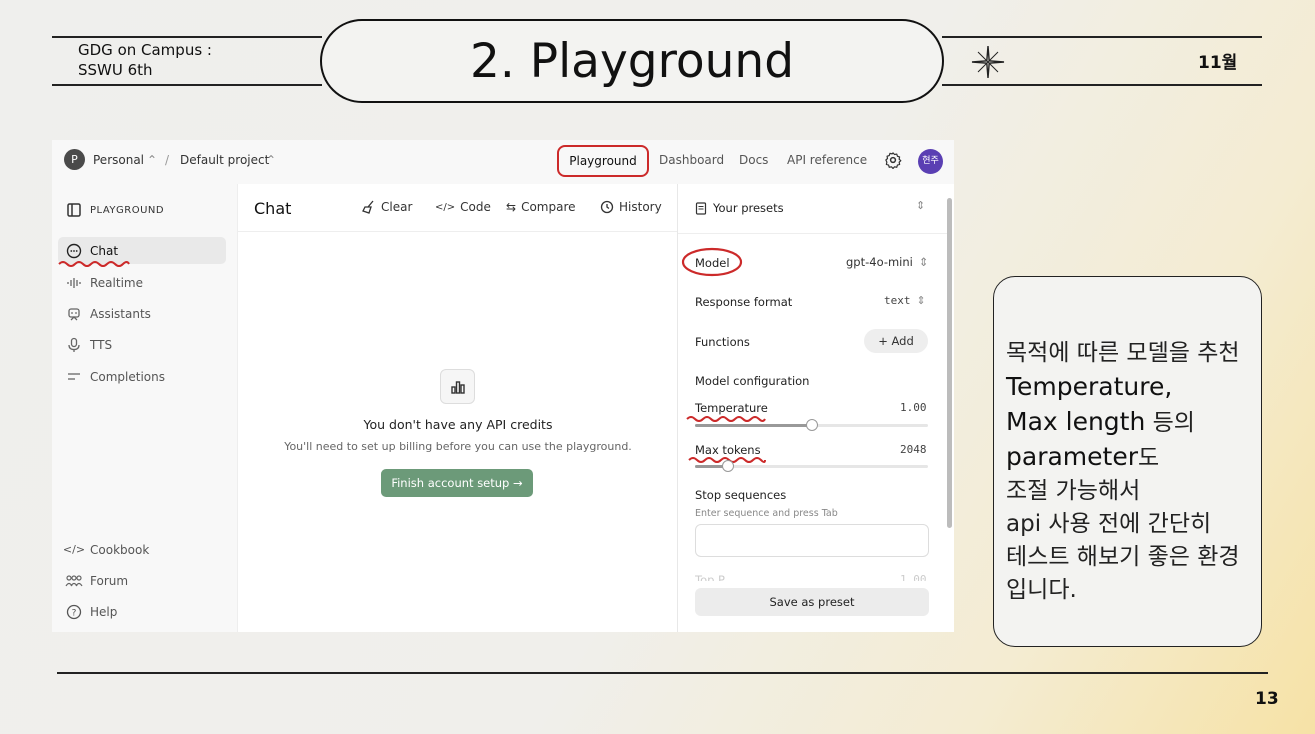 This screenshot has width=1315, height=734. Describe the element at coordinates (142, 580) in the screenshot. I see `sidebar-item-forum: Forum` at that location.